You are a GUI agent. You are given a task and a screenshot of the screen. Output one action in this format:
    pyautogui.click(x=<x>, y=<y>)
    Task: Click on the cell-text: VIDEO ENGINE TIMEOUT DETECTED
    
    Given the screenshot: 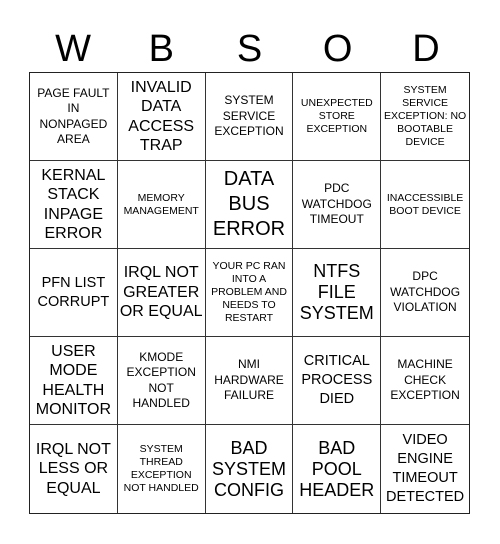 What is the action you would take?
    pyautogui.click(x=425, y=468)
    